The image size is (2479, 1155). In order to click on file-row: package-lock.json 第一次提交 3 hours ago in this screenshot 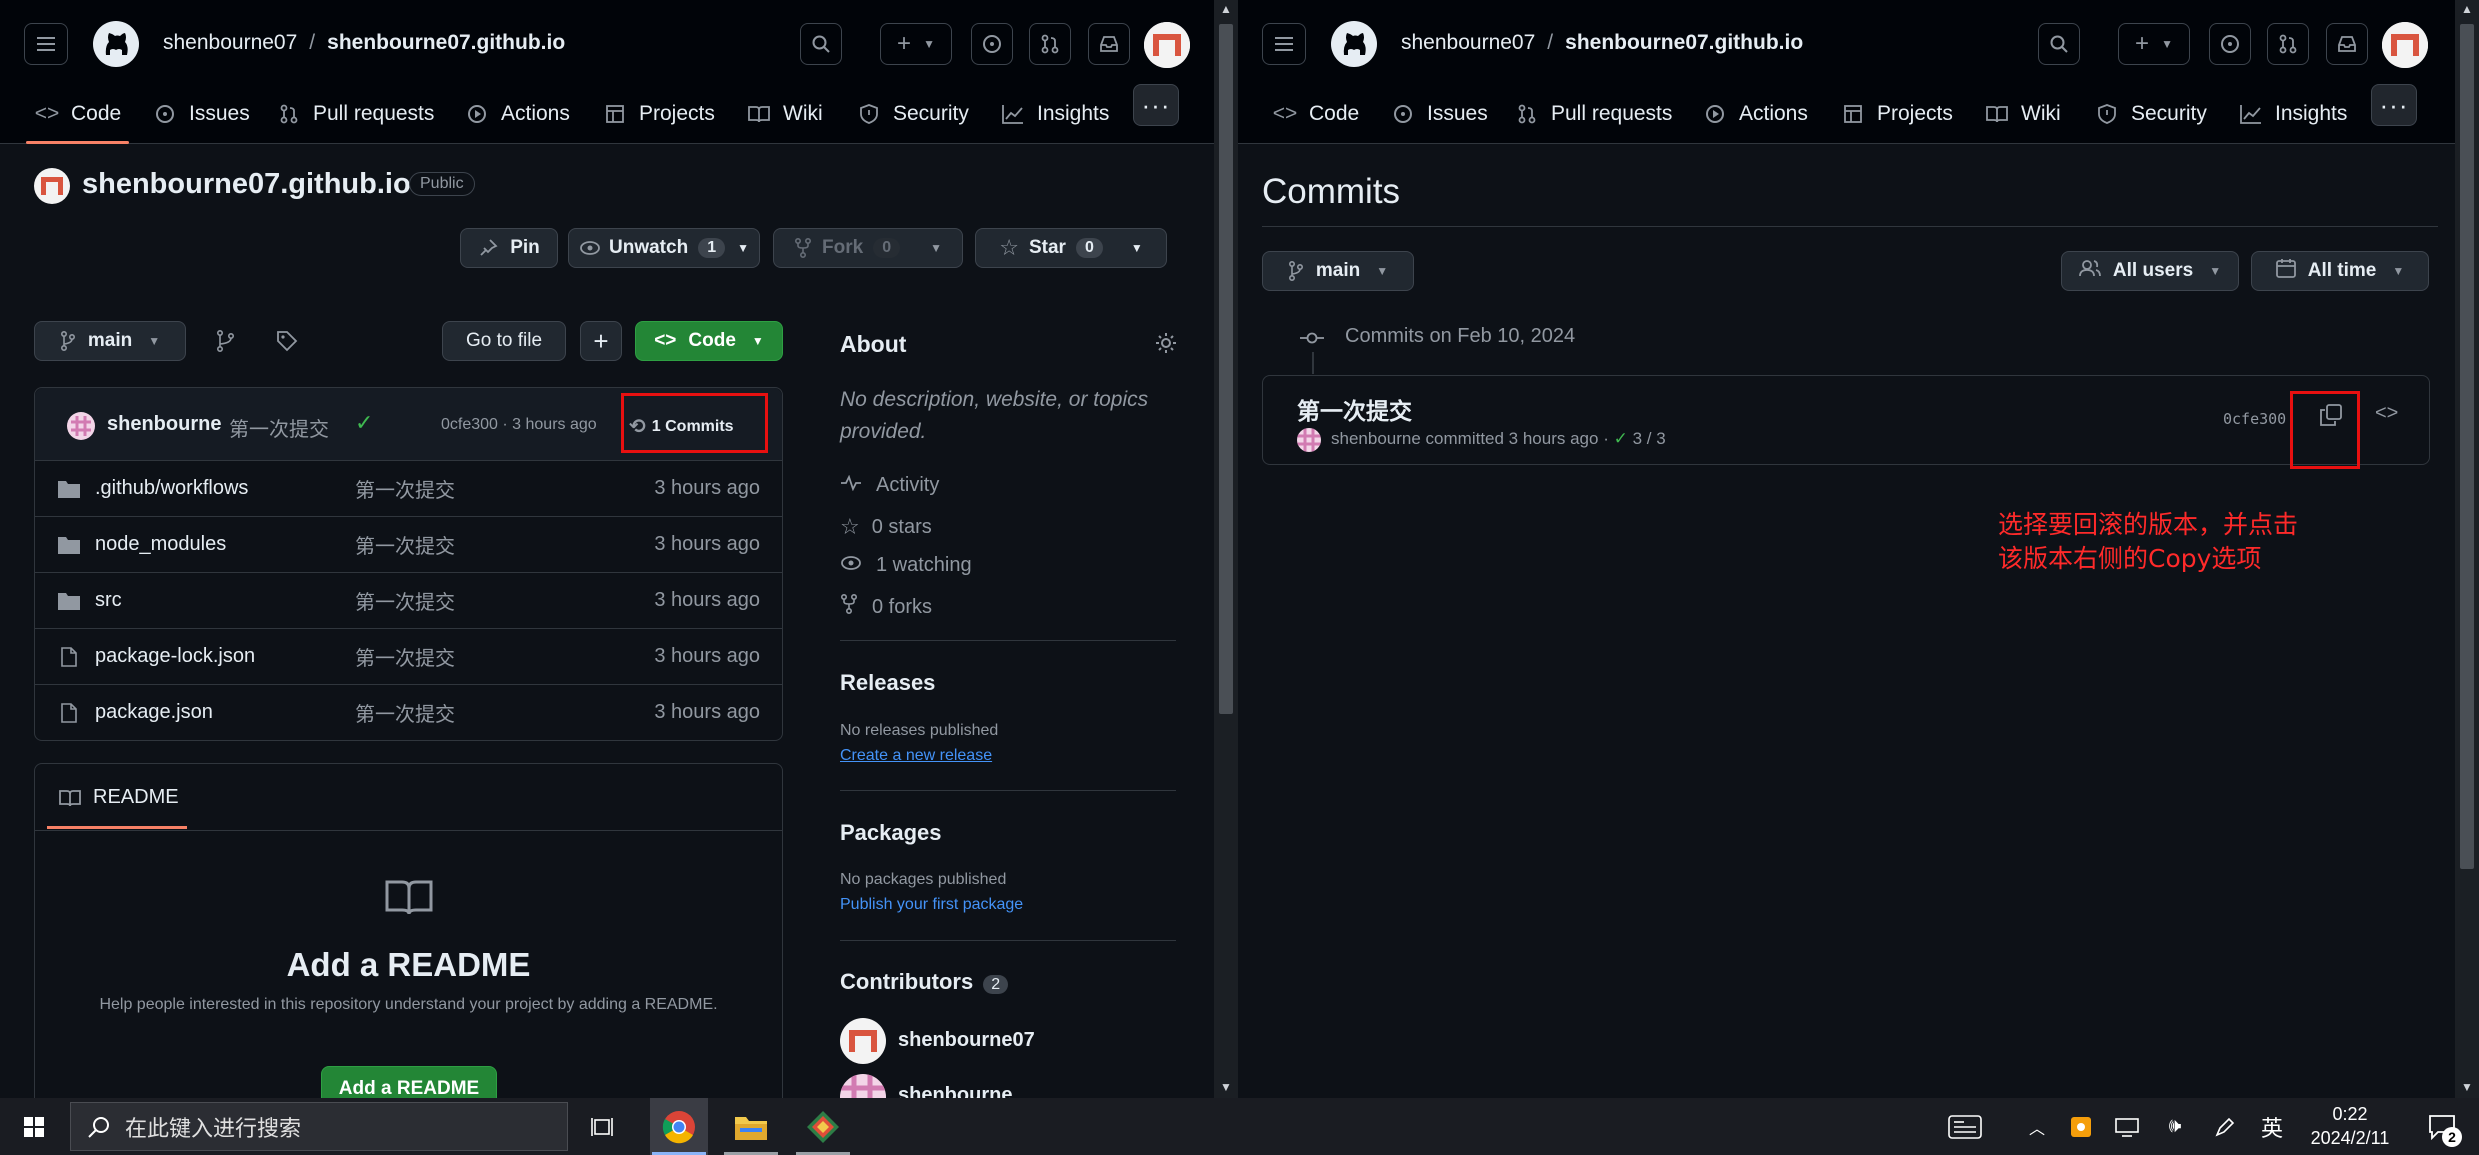, I will do `click(408, 656)`.